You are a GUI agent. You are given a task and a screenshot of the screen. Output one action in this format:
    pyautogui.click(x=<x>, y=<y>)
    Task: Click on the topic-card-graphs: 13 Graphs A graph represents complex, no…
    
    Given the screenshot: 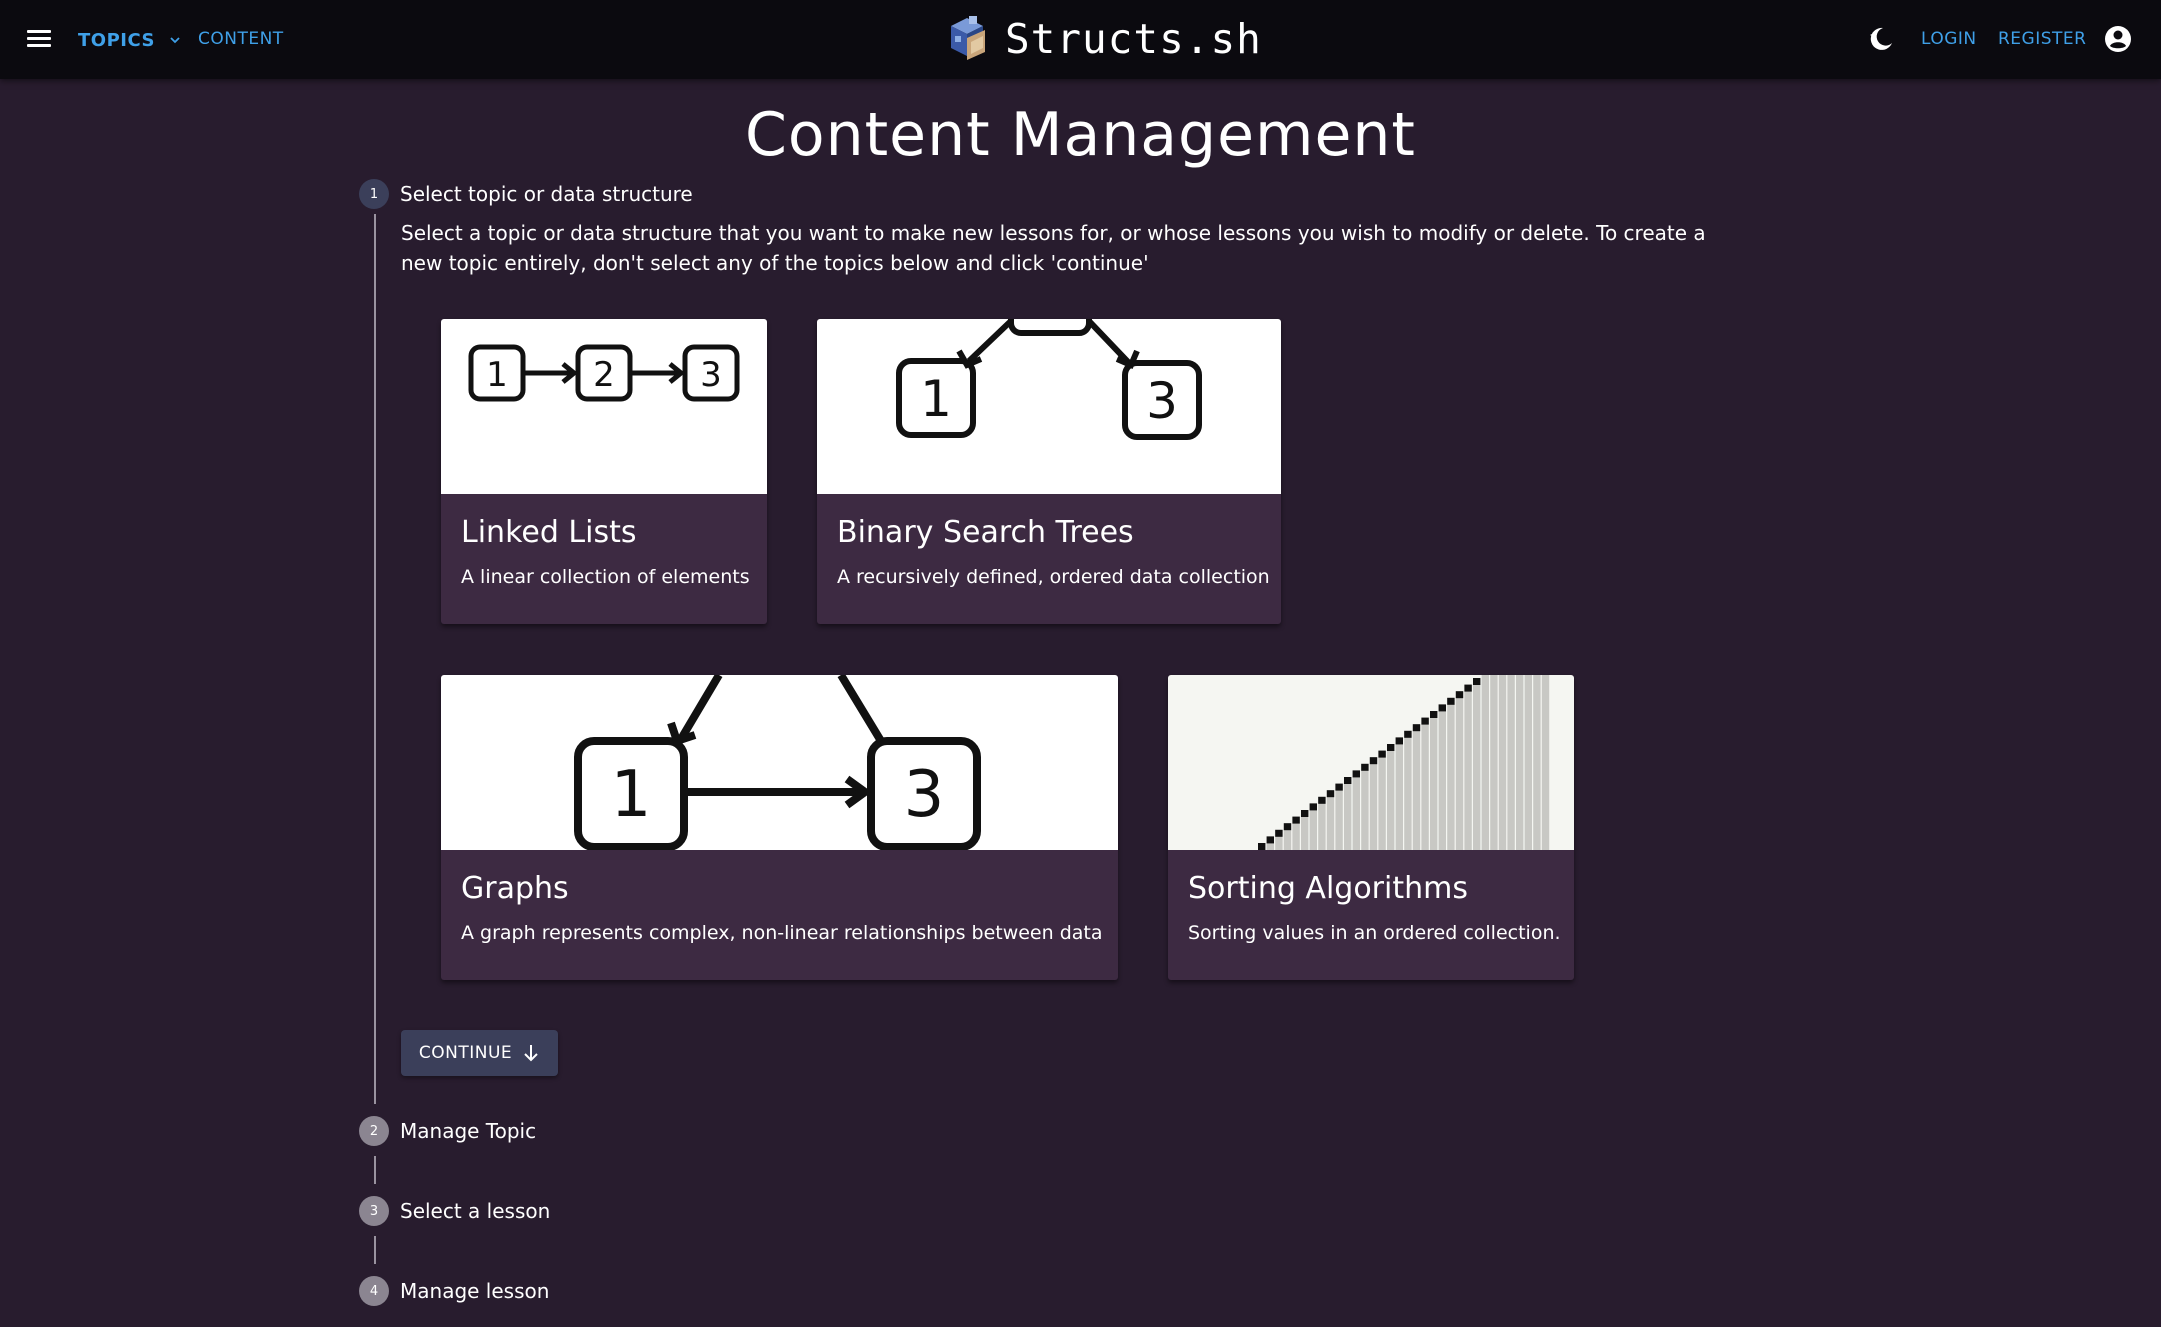 What is the action you would take?
    pyautogui.click(x=779, y=827)
    